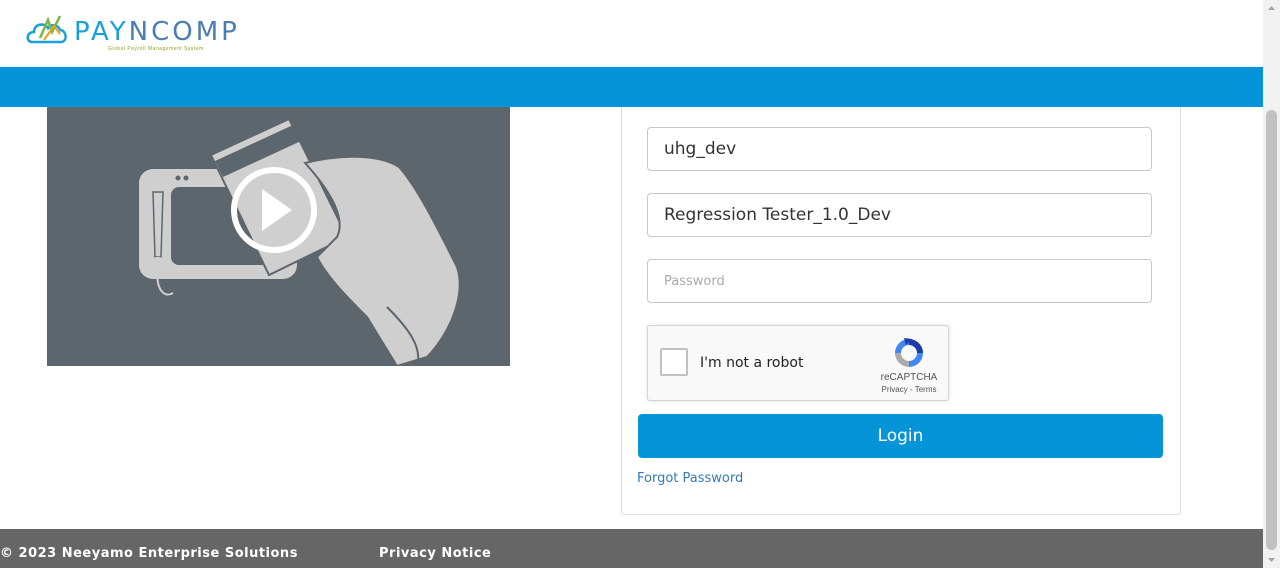 The image size is (1280, 568). I want to click on cloud-logo-icon, so click(46, 29).